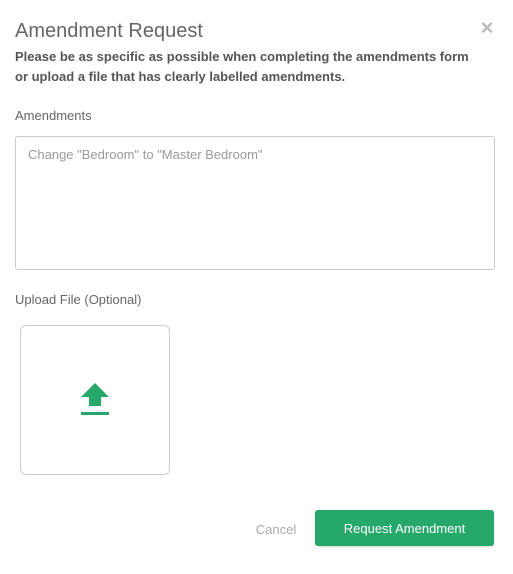 Image resolution: width=513 pixels, height=574 pixels. Describe the element at coordinates (487, 28) in the screenshot. I see `close-icon: ×` at that location.